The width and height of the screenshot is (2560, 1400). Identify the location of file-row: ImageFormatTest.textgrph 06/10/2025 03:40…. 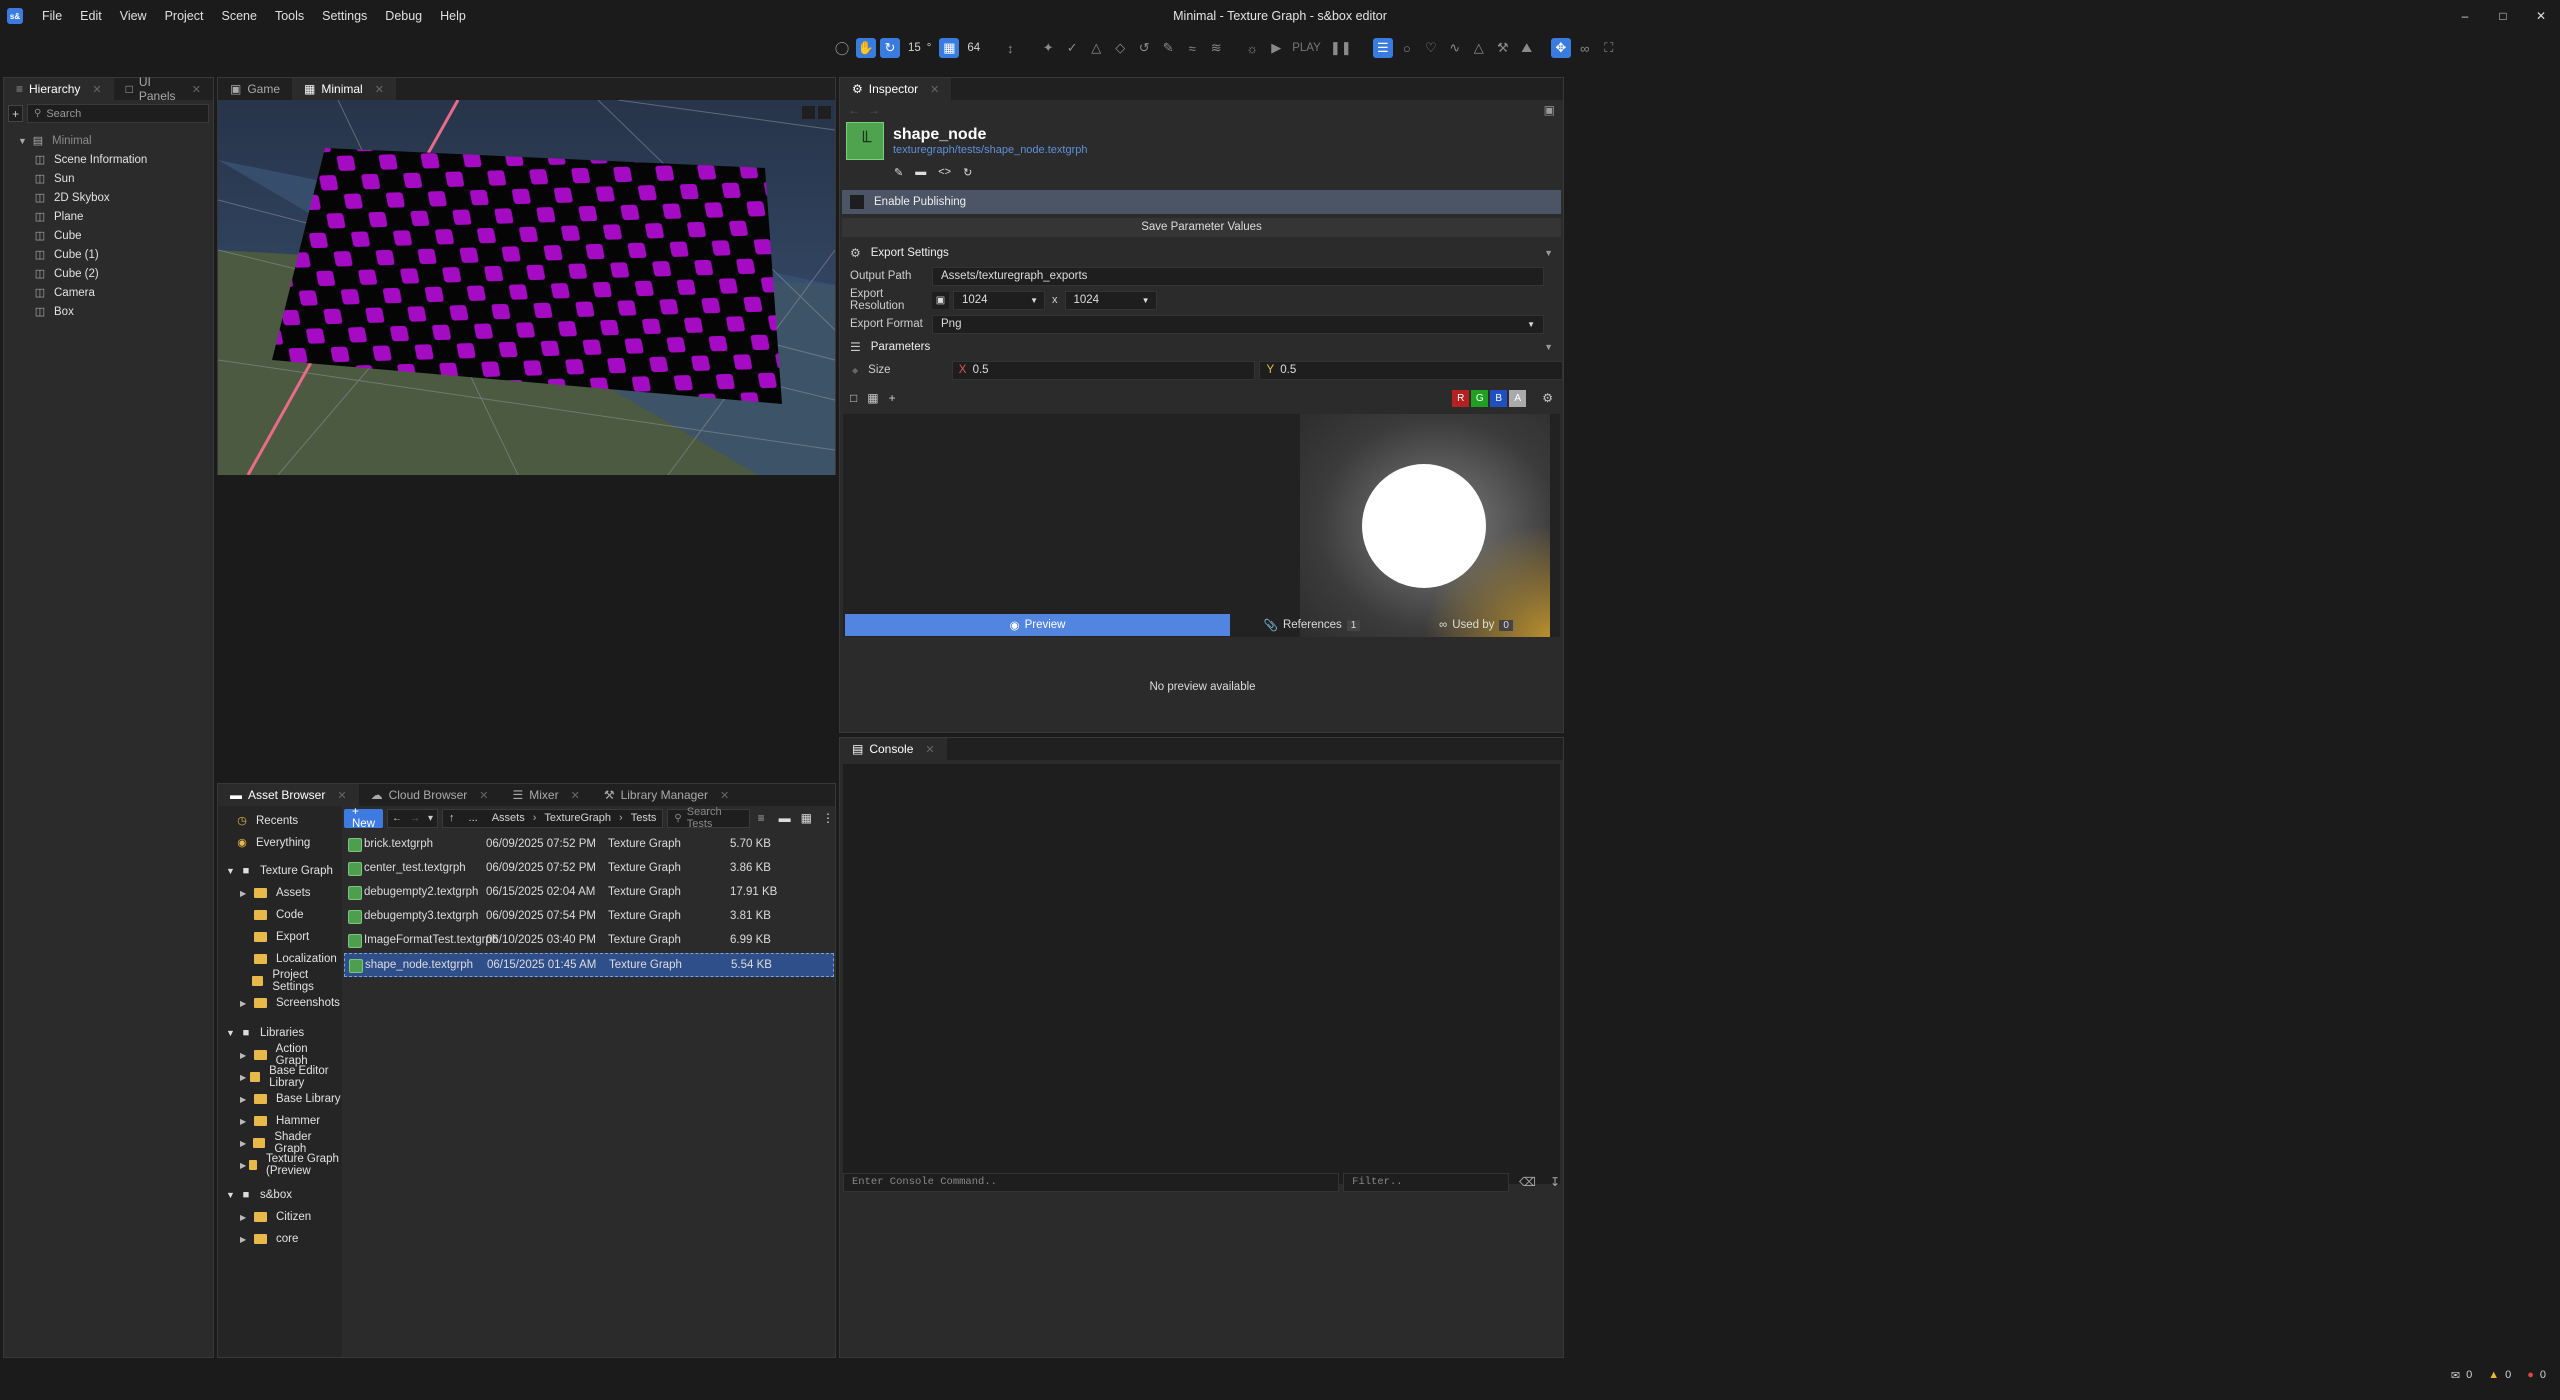
(589, 941).